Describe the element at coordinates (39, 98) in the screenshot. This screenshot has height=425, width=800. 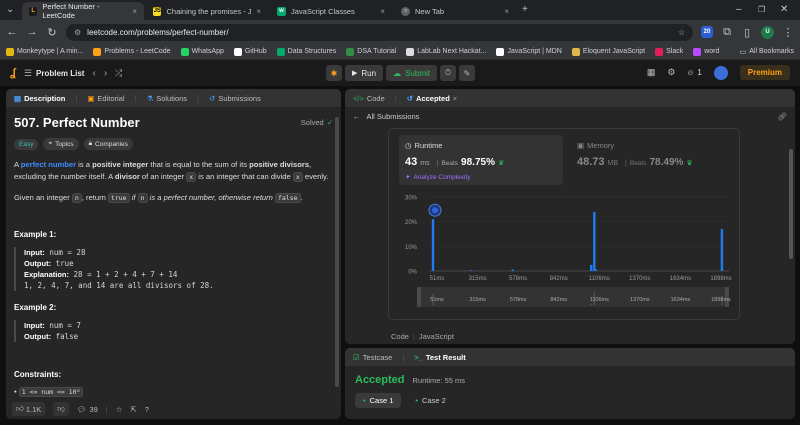
I see `tab-description: ▤ Description` at that location.